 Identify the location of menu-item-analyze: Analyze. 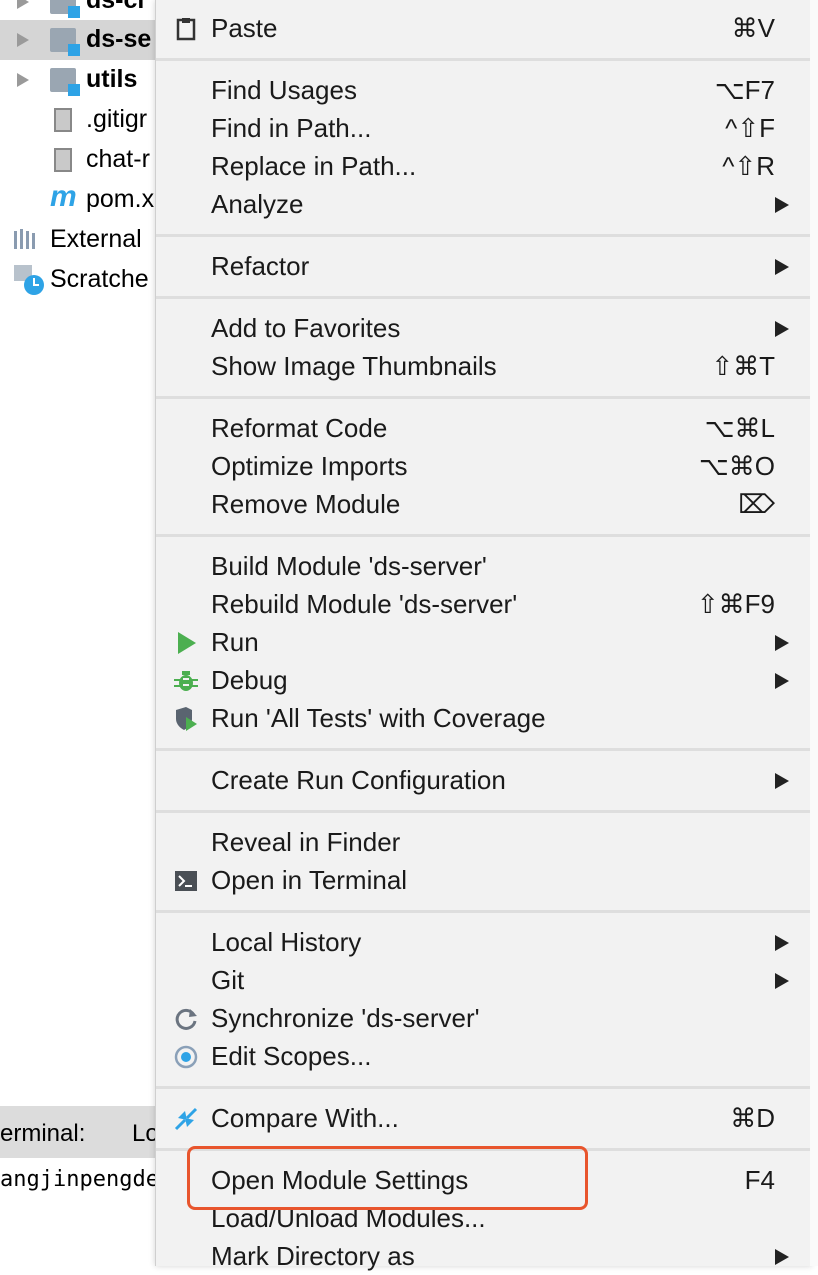
(483, 204).